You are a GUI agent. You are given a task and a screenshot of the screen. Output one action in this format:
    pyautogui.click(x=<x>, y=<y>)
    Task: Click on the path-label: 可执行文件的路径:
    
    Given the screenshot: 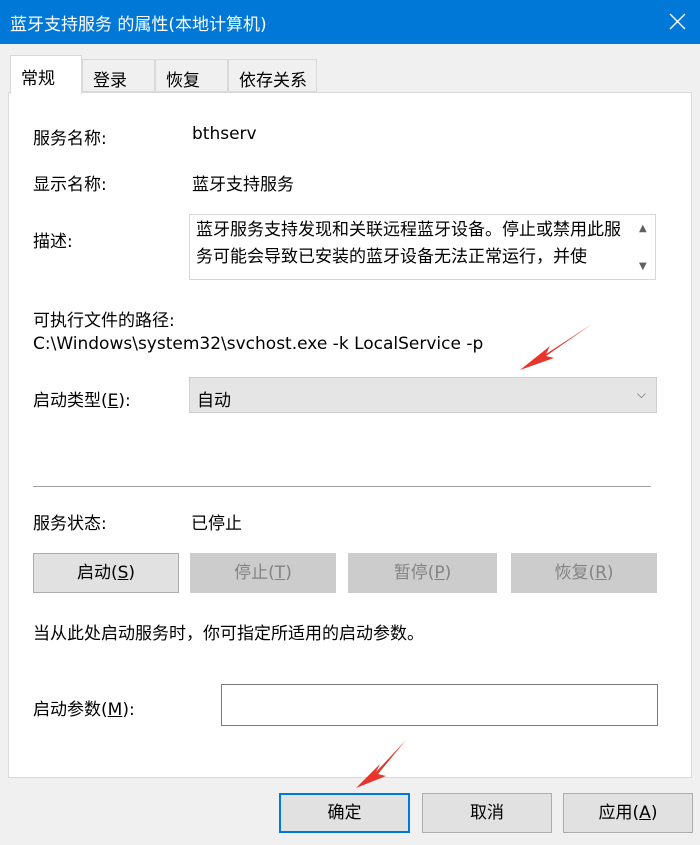 What is the action you would take?
    pyautogui.click(x=104, y=321)
    